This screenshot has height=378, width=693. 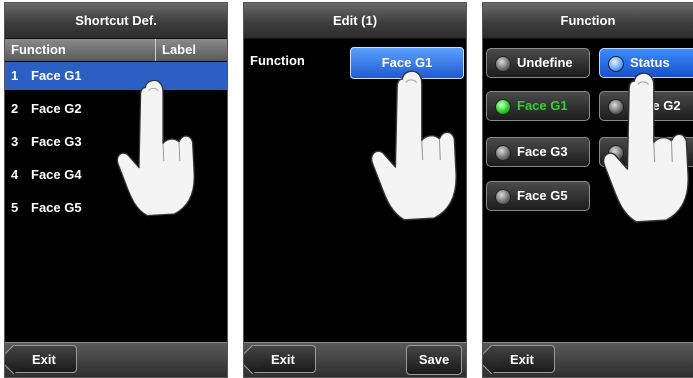 What do you see at coordinates (407, 63) in the screenshot?
I see `function-value-button: Face G1` at bounding box center [407, 63].